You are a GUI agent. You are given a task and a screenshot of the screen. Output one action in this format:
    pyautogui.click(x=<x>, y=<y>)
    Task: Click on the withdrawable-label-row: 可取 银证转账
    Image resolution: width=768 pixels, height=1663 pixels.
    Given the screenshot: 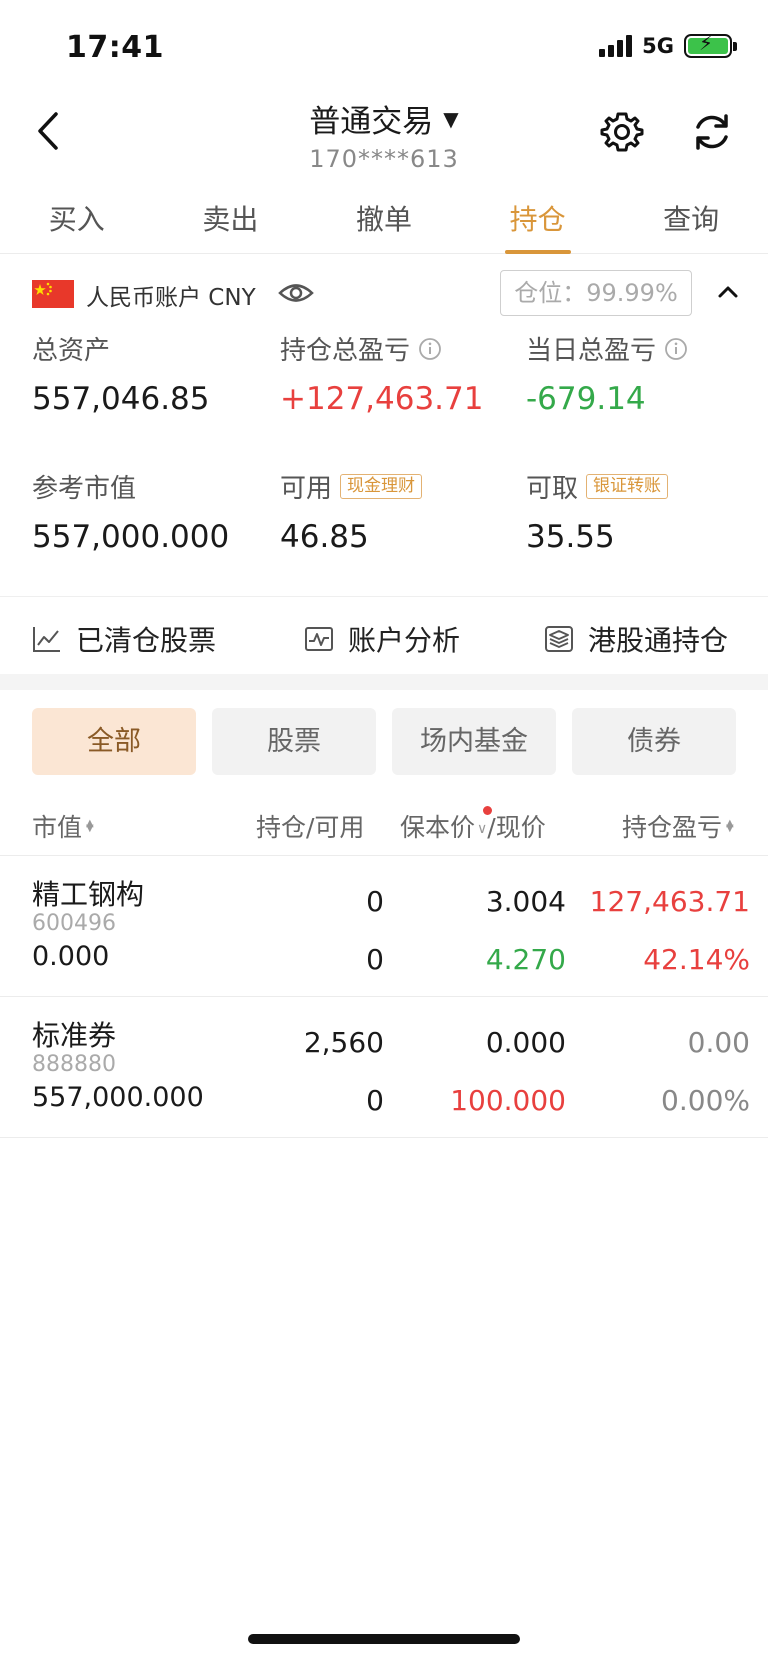 What is the action you would take?
    pyautogui.click(x=597, y=486)
    